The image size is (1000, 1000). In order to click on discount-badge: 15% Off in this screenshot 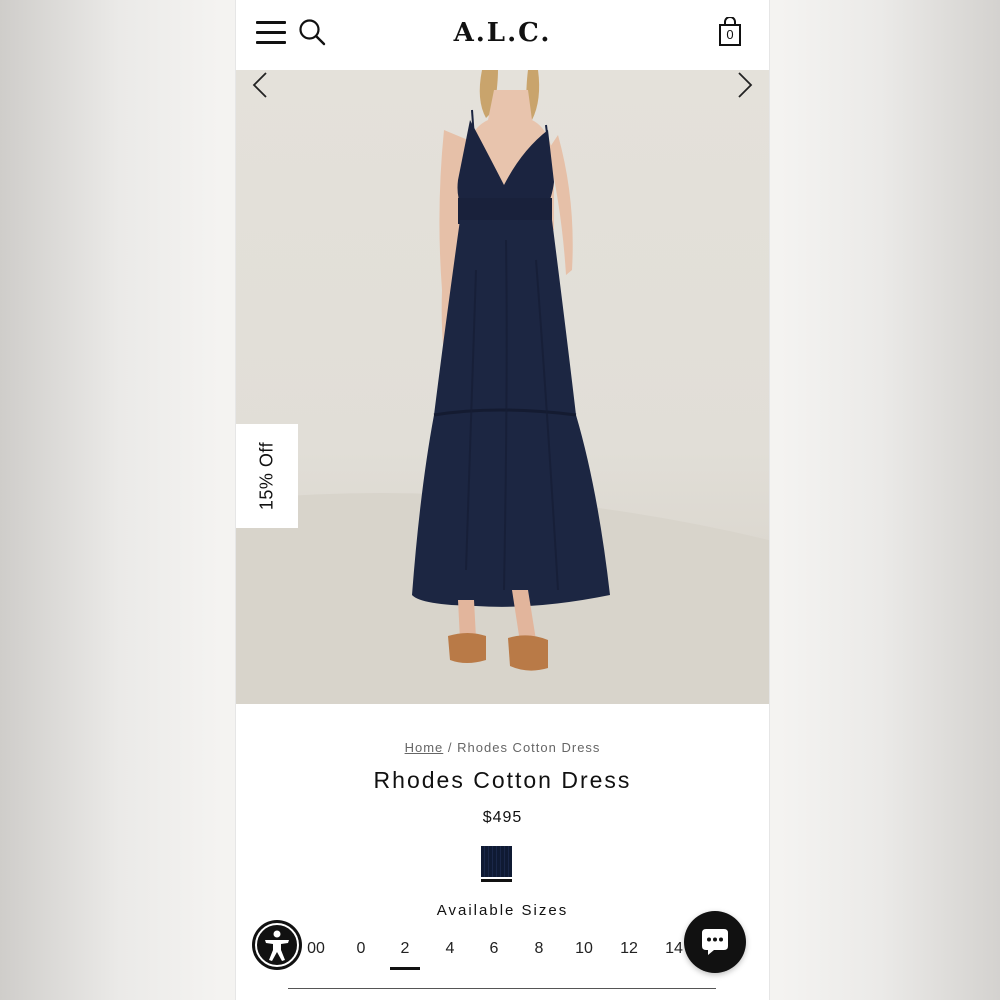, I will do `click(267, 476)`.